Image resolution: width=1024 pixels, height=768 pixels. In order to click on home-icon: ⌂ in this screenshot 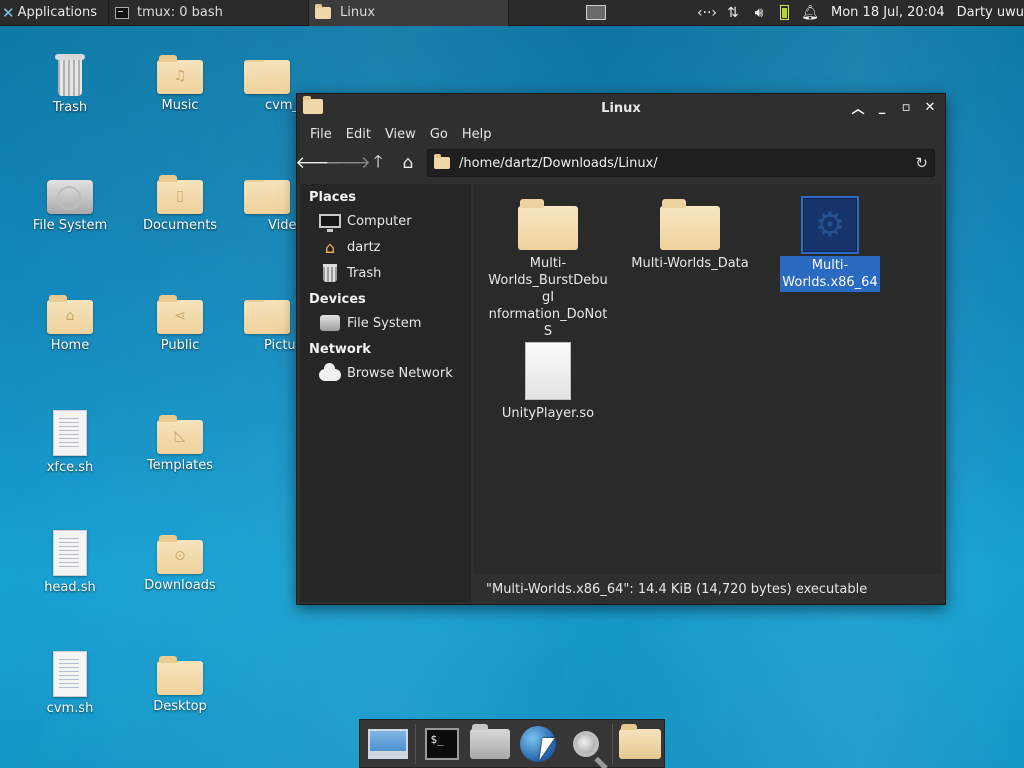, I will do `click(408, 163)`.